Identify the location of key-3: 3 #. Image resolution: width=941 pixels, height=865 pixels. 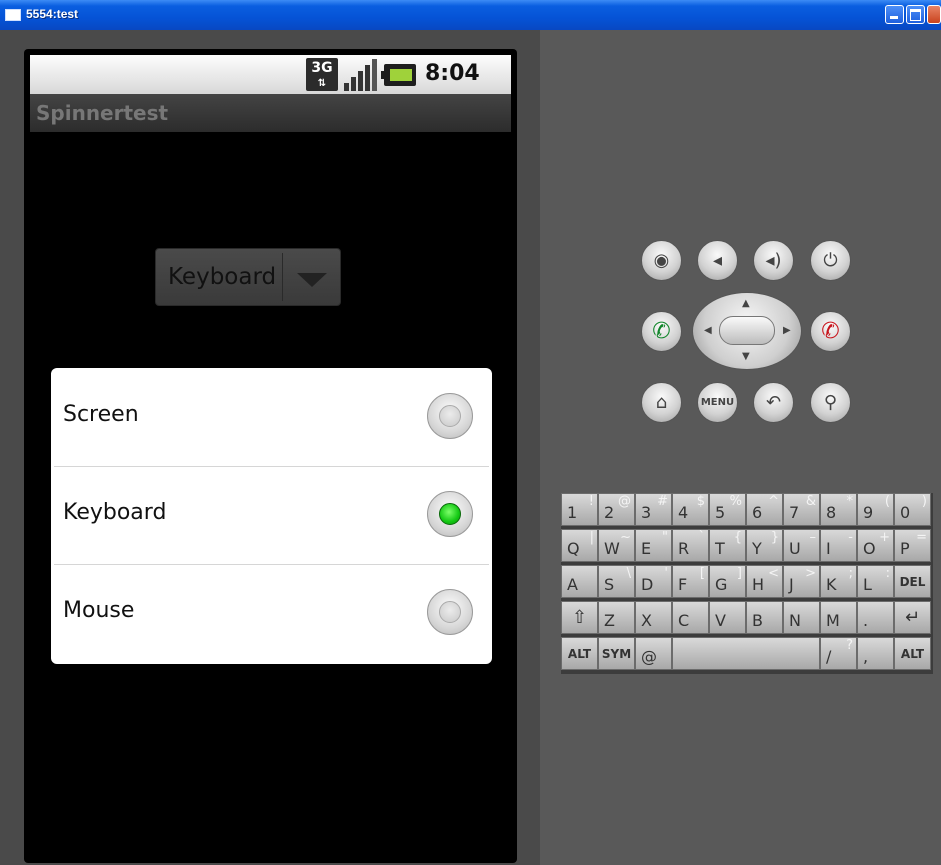
(653, 509).